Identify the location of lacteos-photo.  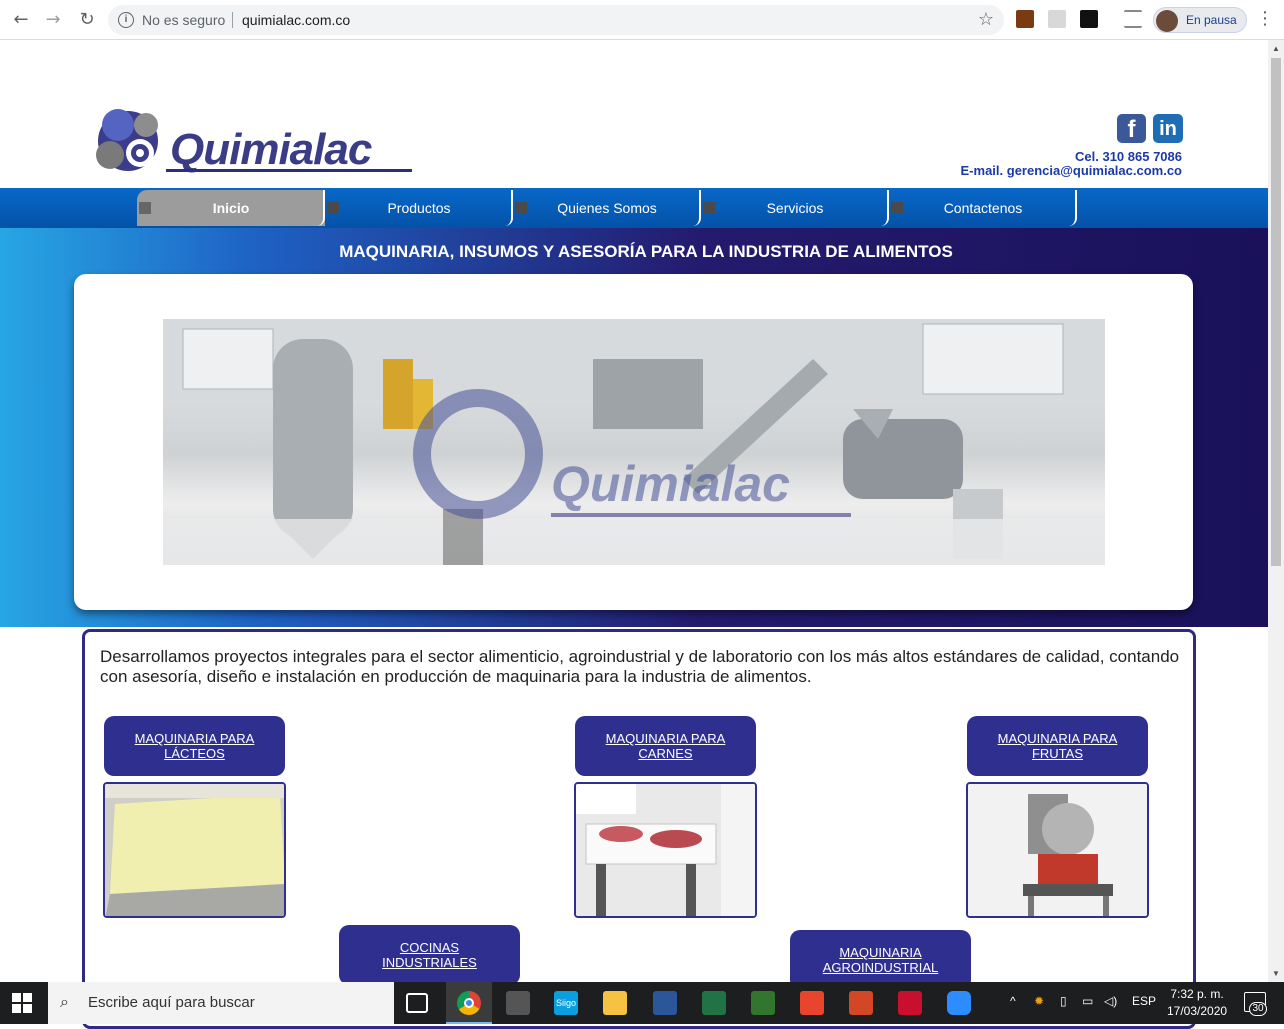
(194, 850).